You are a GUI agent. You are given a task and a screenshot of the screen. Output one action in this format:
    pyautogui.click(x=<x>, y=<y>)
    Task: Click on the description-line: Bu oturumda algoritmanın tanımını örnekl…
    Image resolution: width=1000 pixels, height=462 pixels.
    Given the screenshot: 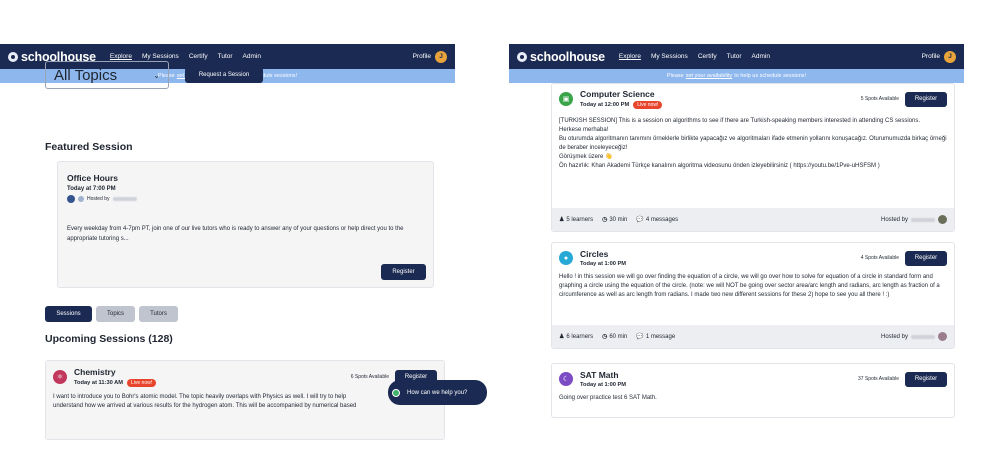 What is the action you would take?
    pyautogui.click(x=753, y=143)
    